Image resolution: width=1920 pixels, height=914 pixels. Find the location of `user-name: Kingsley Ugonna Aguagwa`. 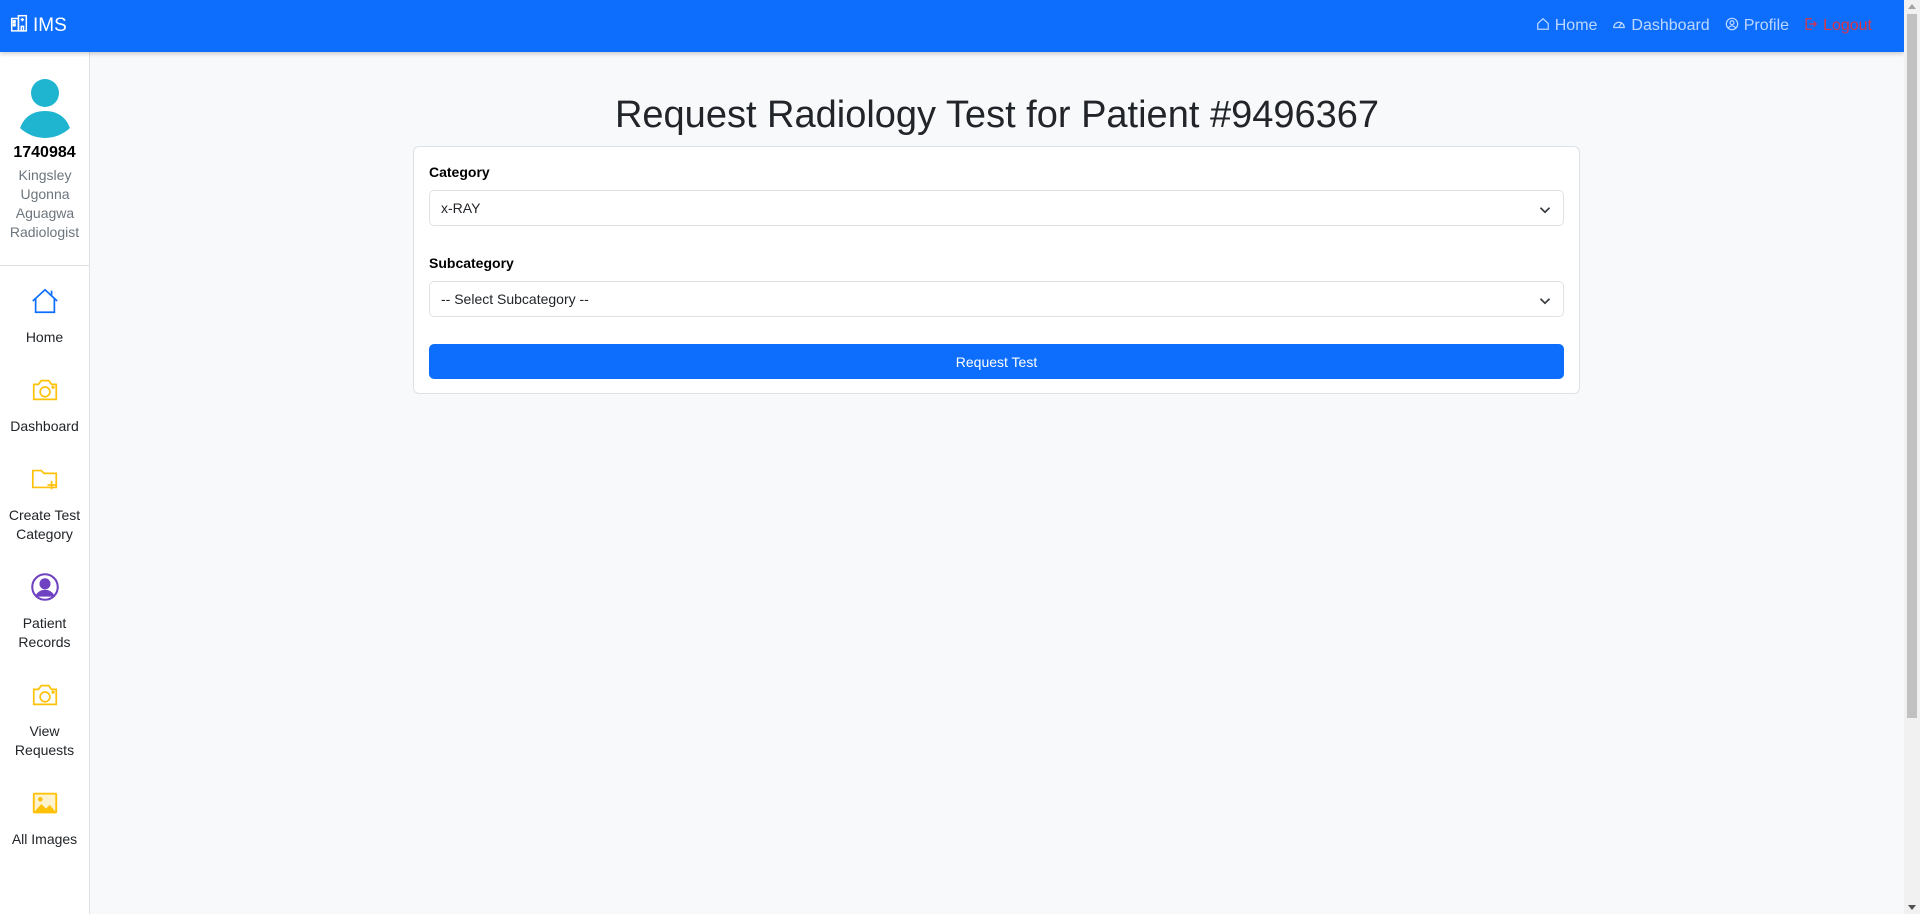

user-name: Kingsley Ugonna Aguagwa is located at coordinates (45, 194).